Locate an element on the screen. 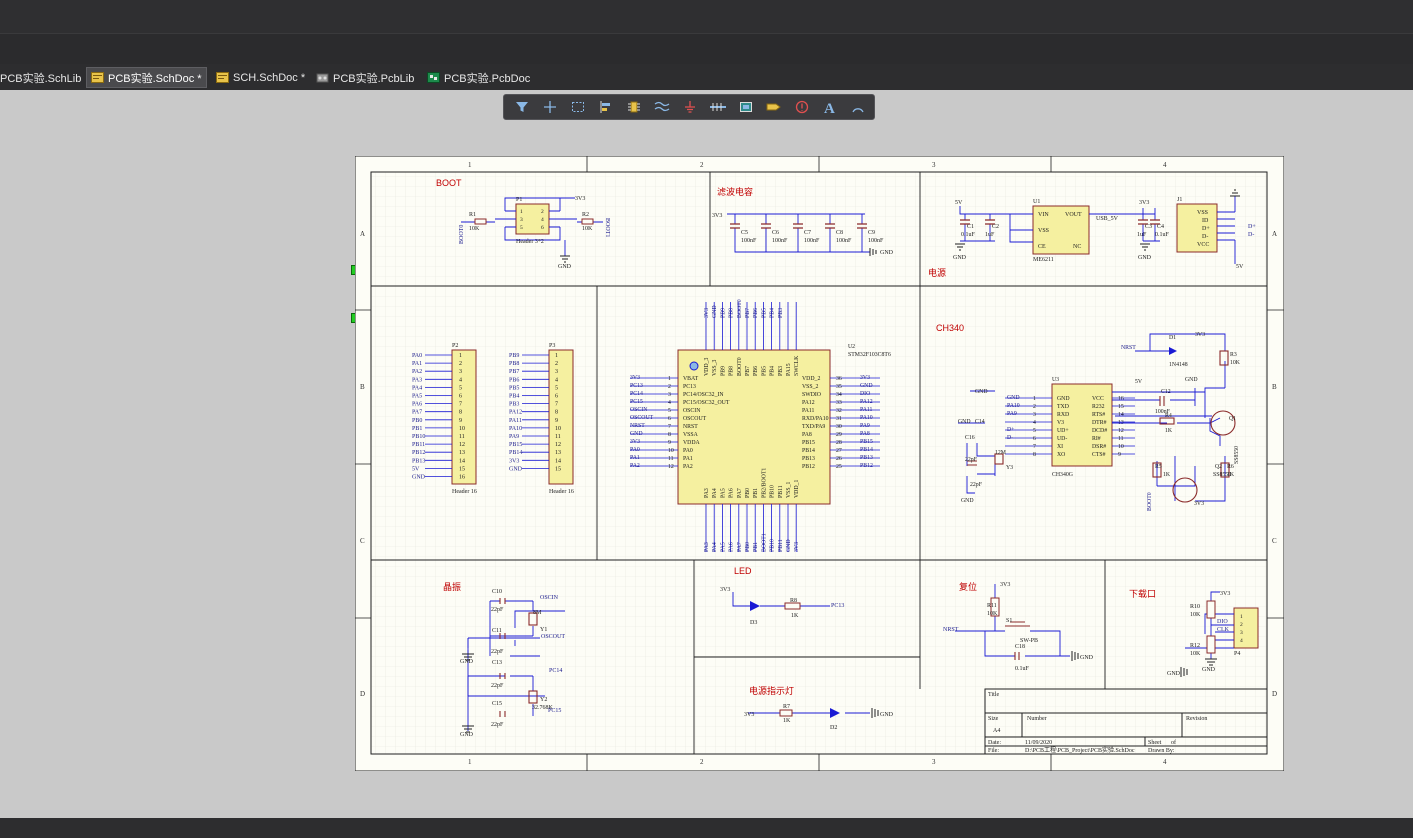  pin-number: 27 is located at coordinates (839, 451).